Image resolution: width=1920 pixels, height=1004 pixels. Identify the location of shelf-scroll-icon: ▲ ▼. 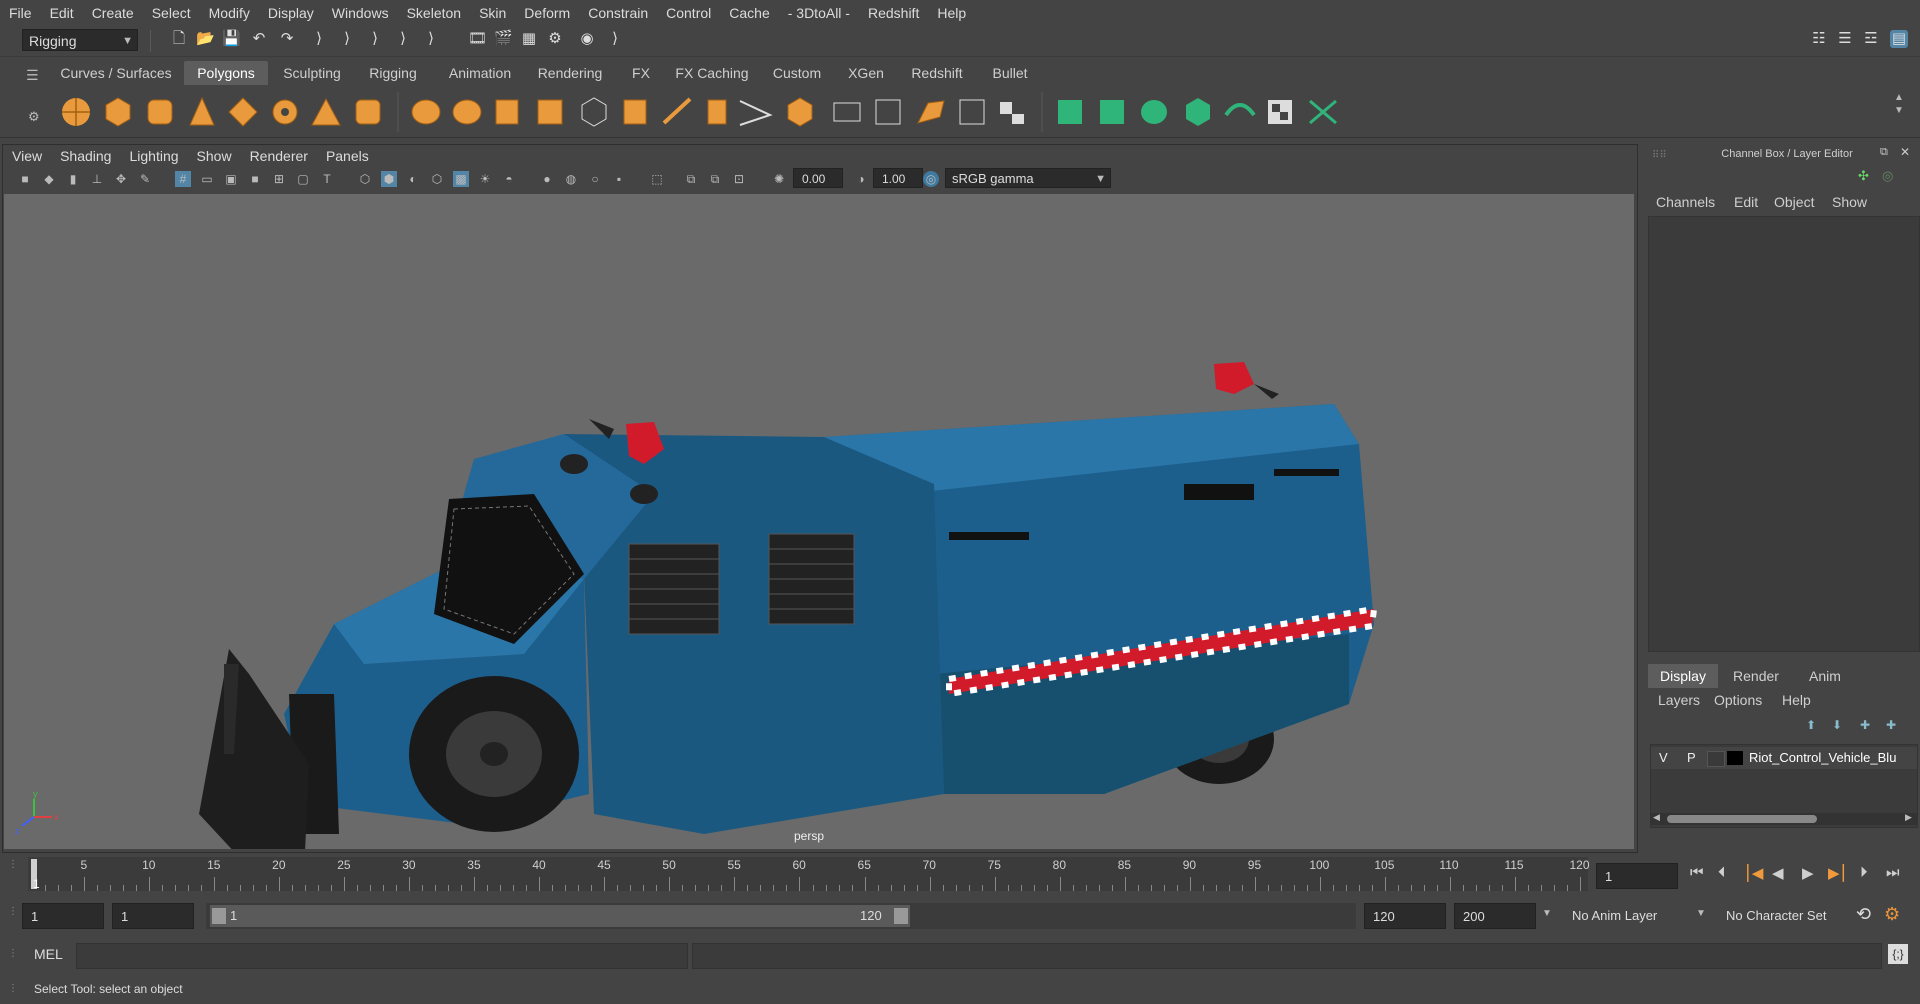
(1899, 104).